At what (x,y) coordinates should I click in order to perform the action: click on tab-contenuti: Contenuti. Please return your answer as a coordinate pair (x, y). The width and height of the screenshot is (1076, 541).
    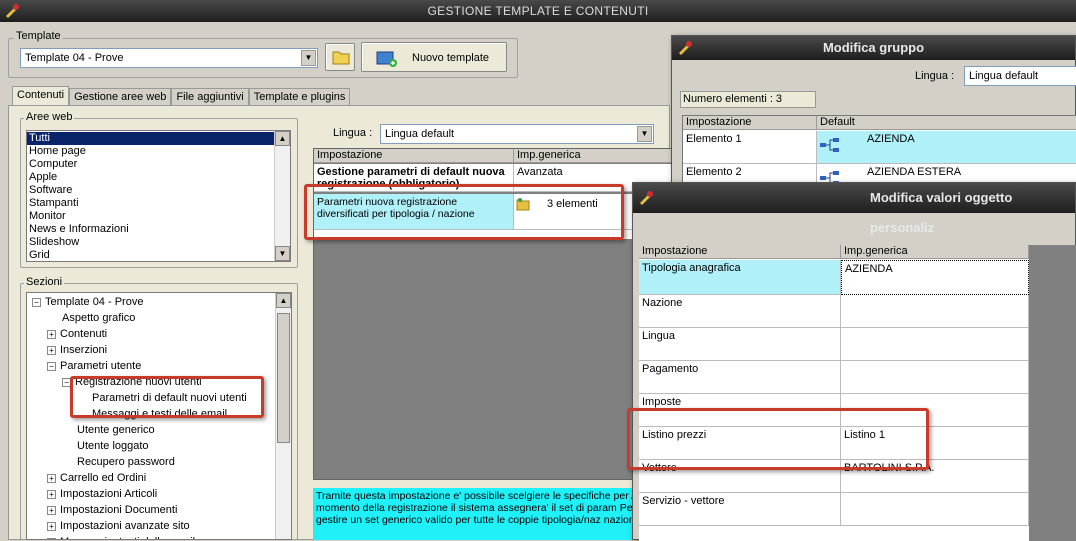
    Looking at the image, I should click on (41, 96).